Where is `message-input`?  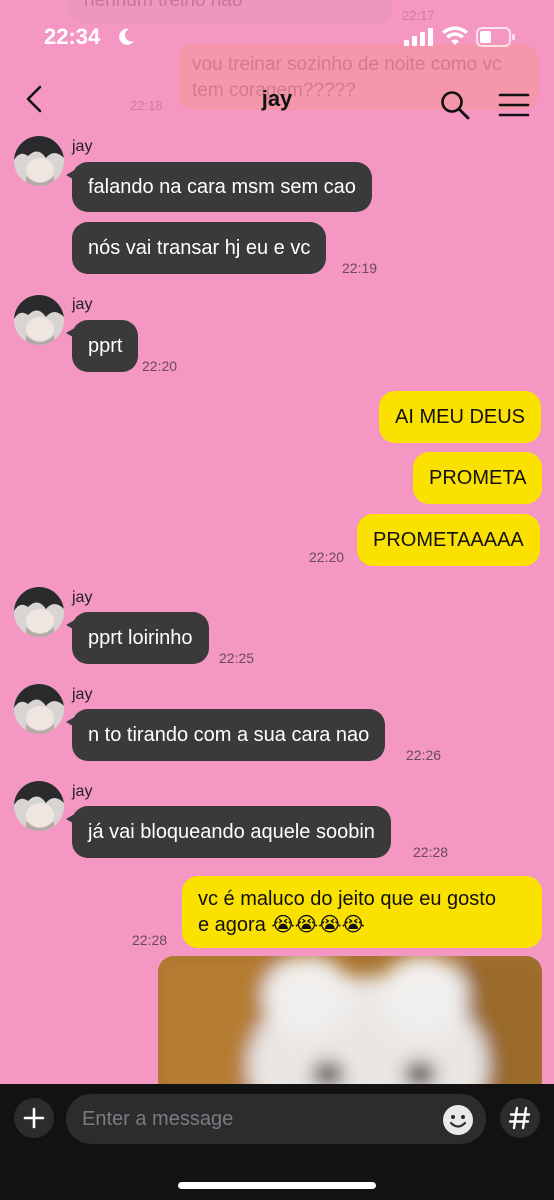
message-input is located at coordinates (276, 1119).